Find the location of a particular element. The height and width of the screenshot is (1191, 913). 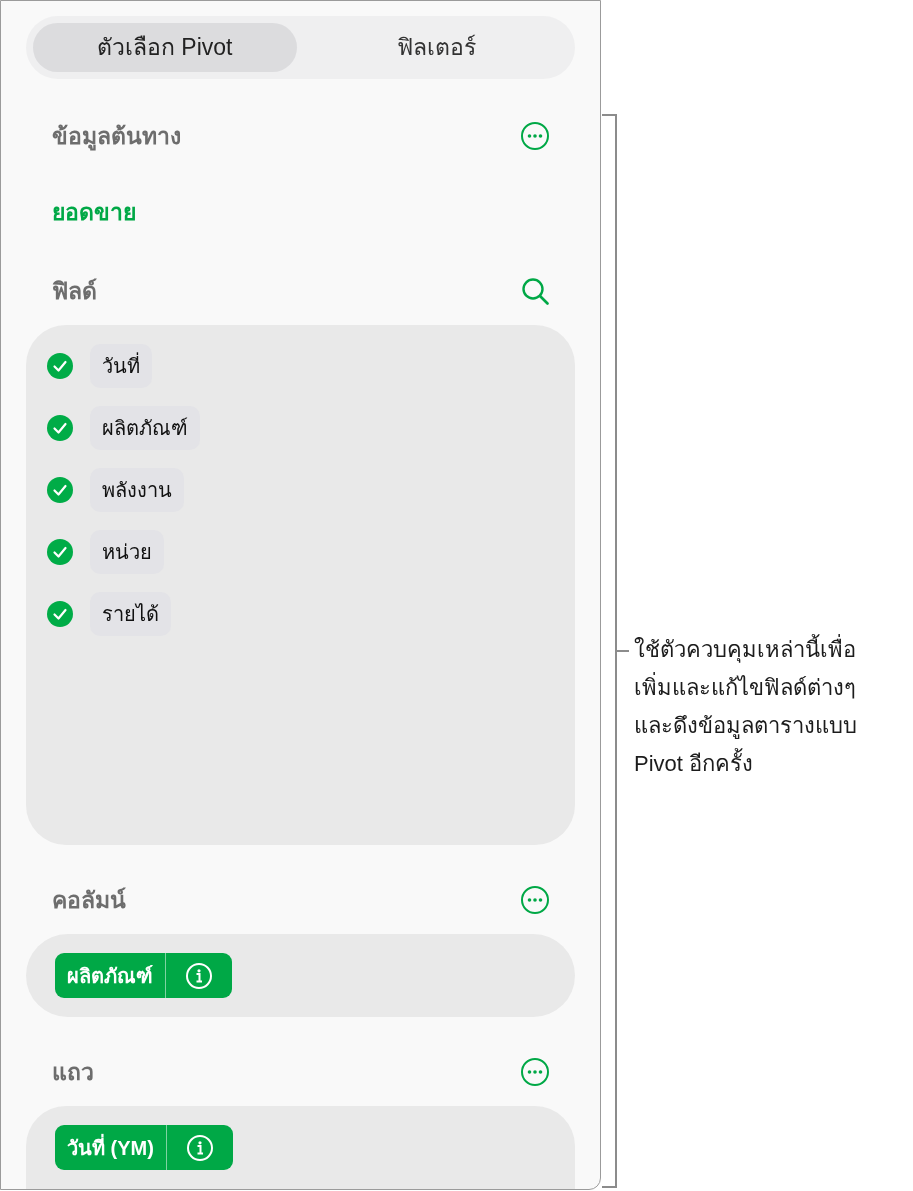

field-chip: รายได้ is located at coordinates (130, 614).